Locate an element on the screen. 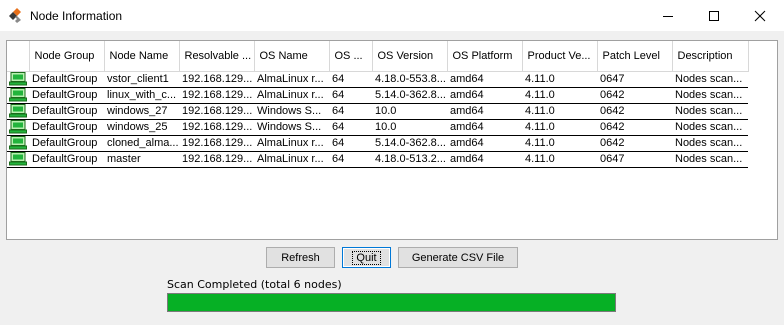 This screenshot has width=784, height=325. app-logo-icon is located at coordinates (15, 15).